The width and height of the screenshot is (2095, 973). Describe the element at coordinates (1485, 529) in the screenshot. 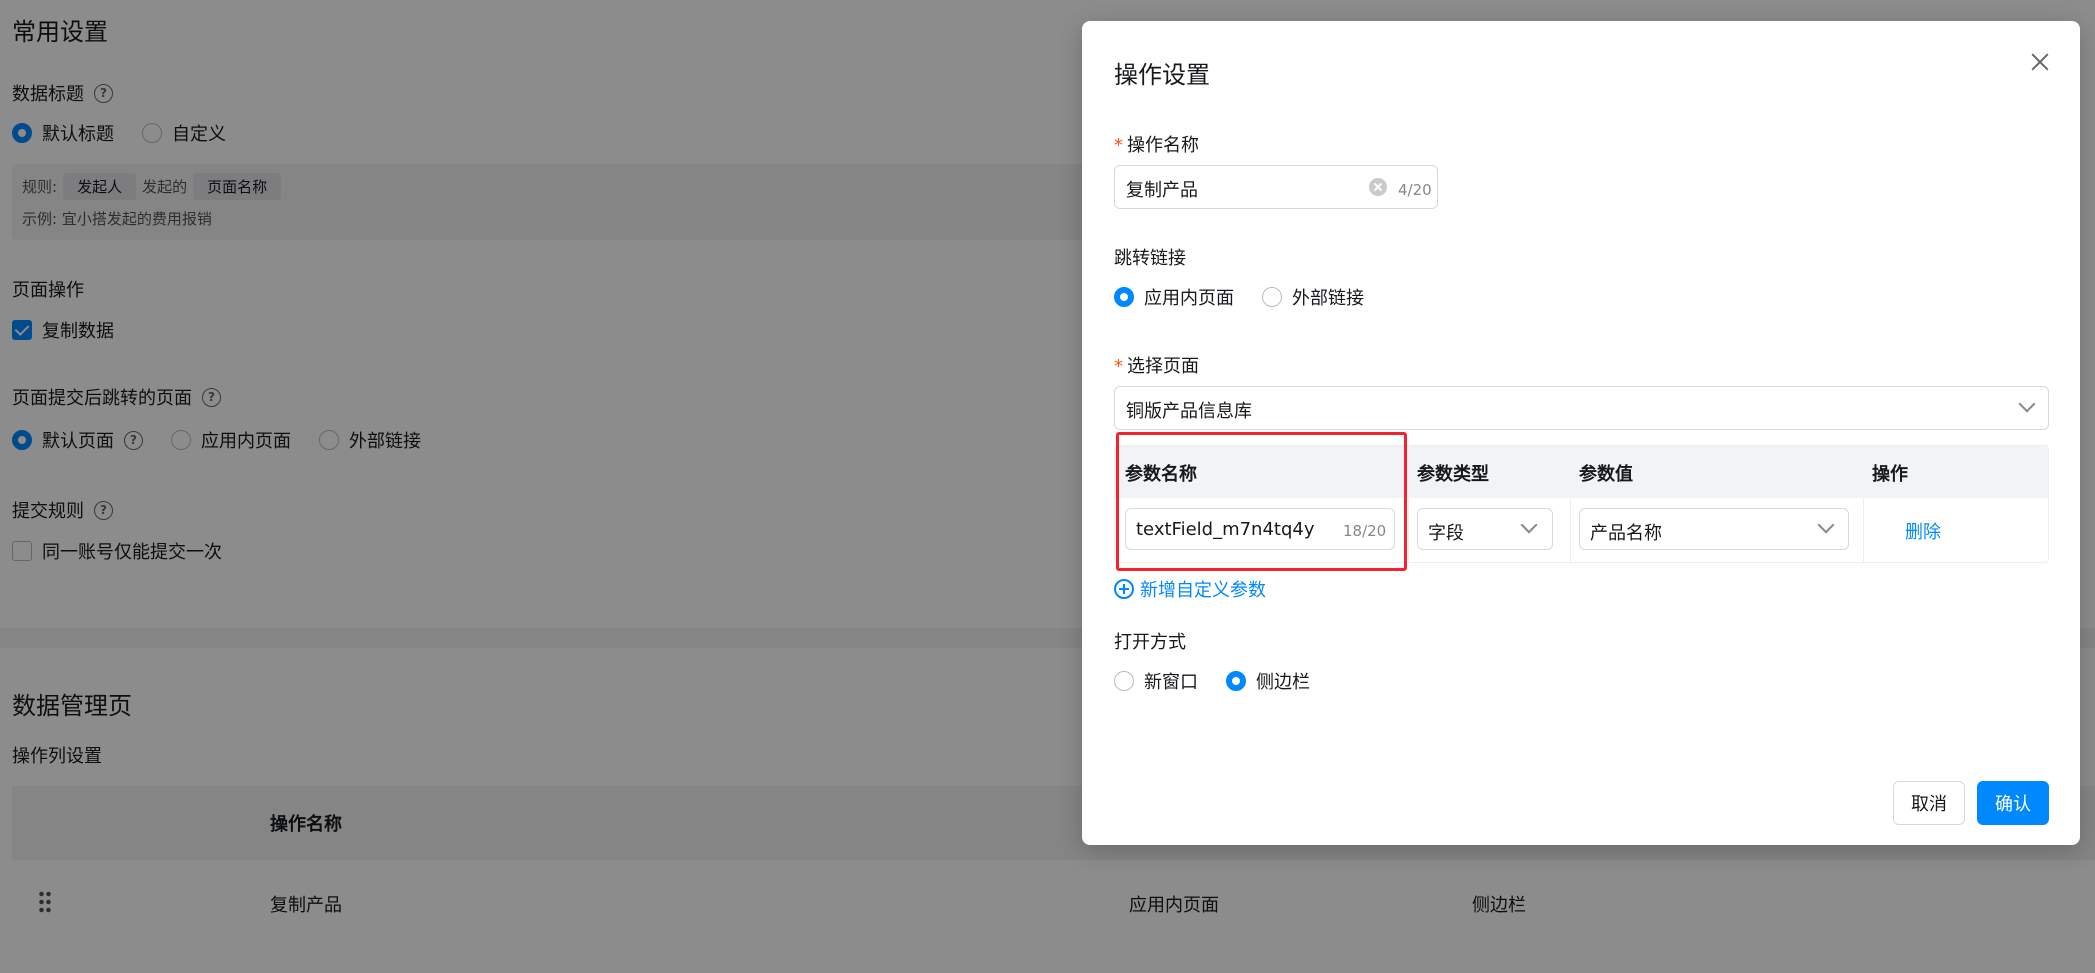

I see `param-type-select: 字段` at that location.